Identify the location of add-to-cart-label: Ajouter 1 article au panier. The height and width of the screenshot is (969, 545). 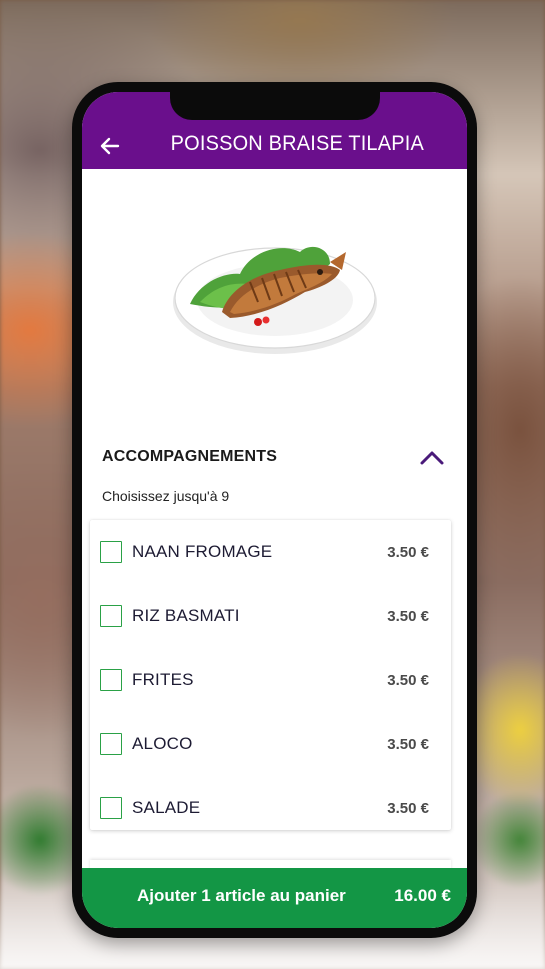
(241, 895).